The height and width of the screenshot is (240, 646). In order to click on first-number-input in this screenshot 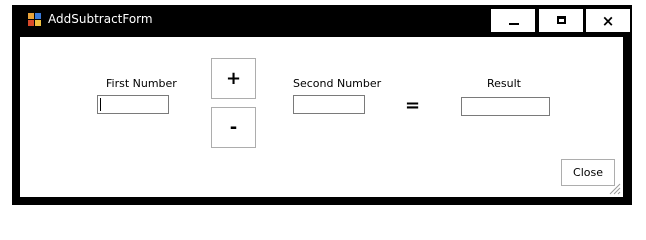, I will do `click(133, 107)`.